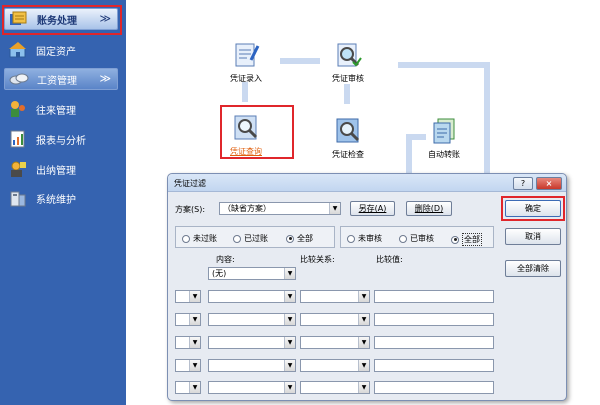 This screenshot has height=405, width=600. Describe the element at coordinates (57, 81) in the screenshot. I see `sidebar-item-label: 工资管理` at that location.